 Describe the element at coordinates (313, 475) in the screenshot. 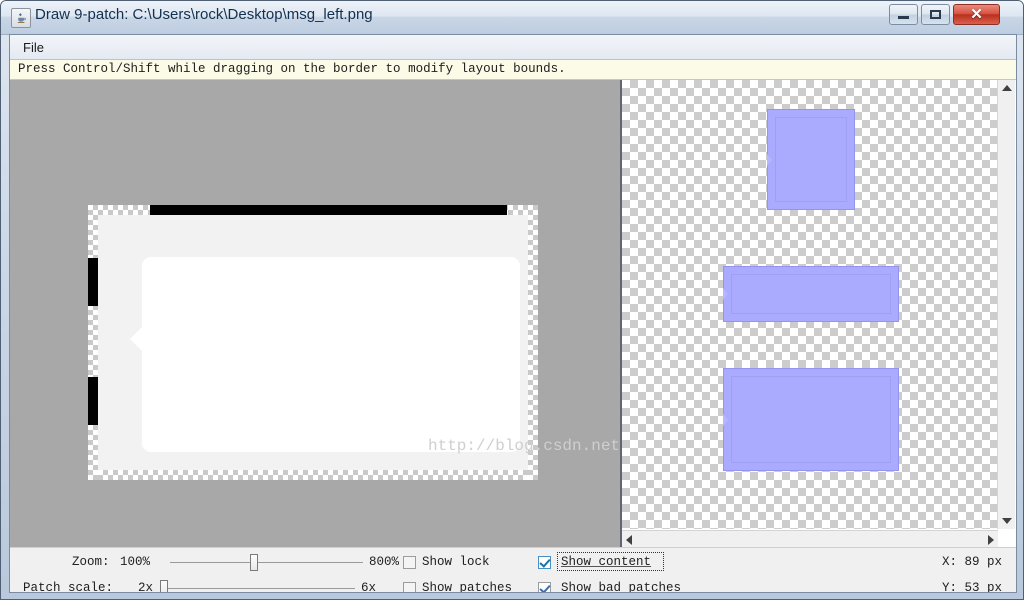

I see `patch-border-bottom` at that location.